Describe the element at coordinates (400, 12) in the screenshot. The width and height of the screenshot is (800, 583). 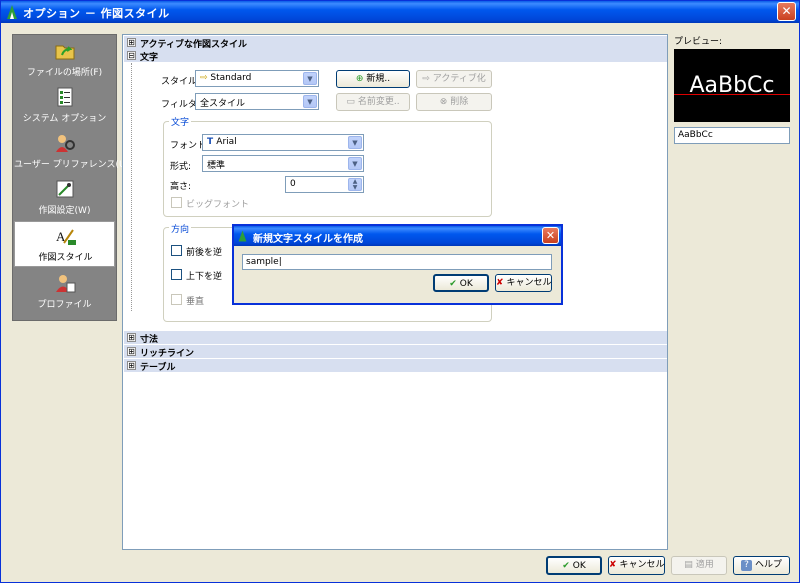
I see `title-bar: オプション － 作図スタイル ✕` at that location.